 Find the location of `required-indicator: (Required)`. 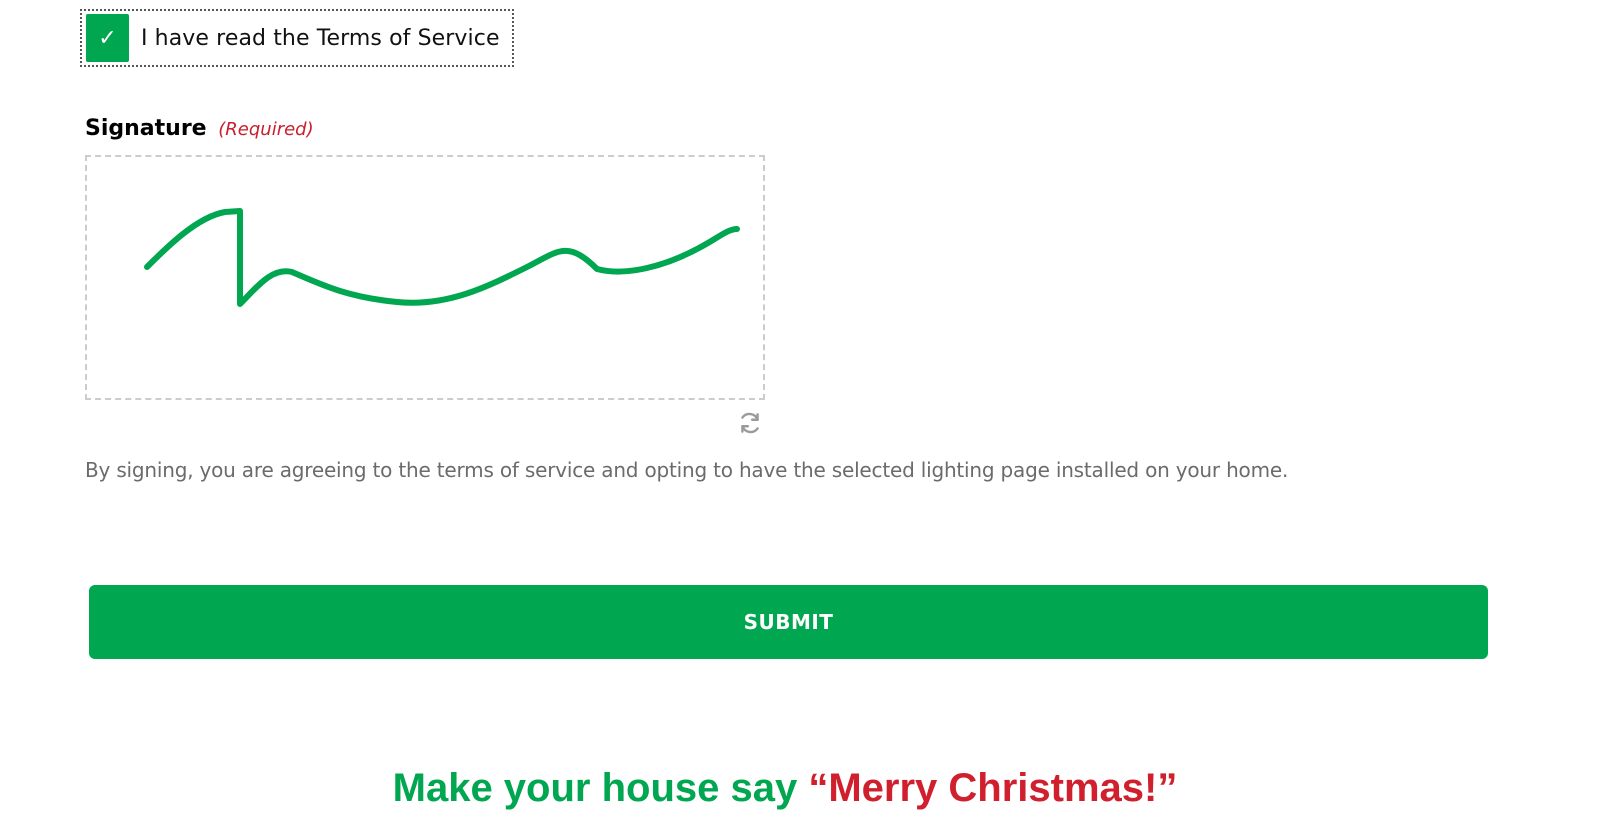

required-indicator: (Required) is located at coordinates (266, 129).